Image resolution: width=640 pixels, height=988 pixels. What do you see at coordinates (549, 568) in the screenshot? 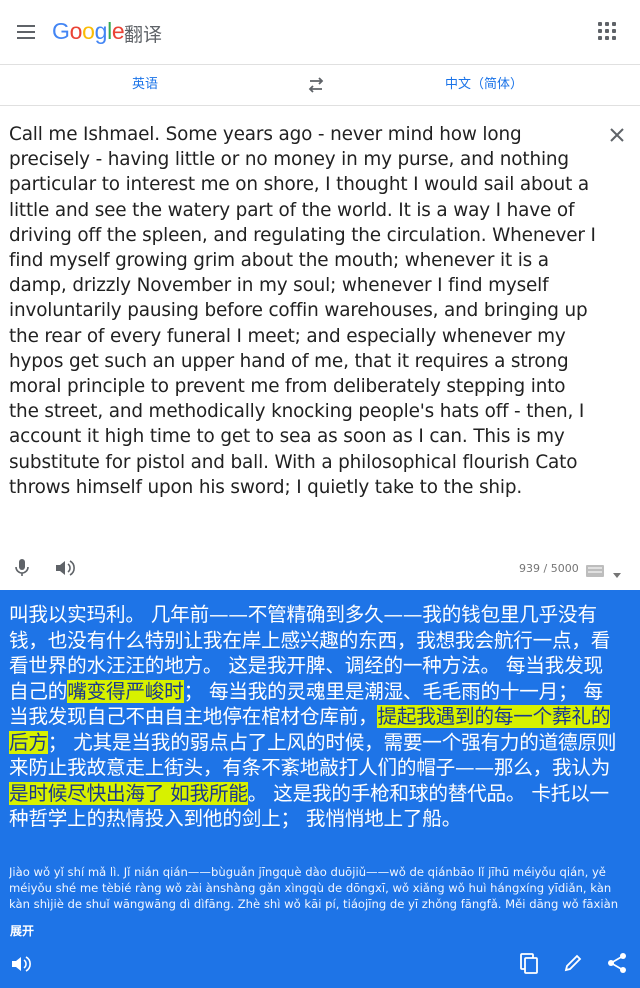
I see `character-counter: 939 / 5000` at bounding box center [549, 568].